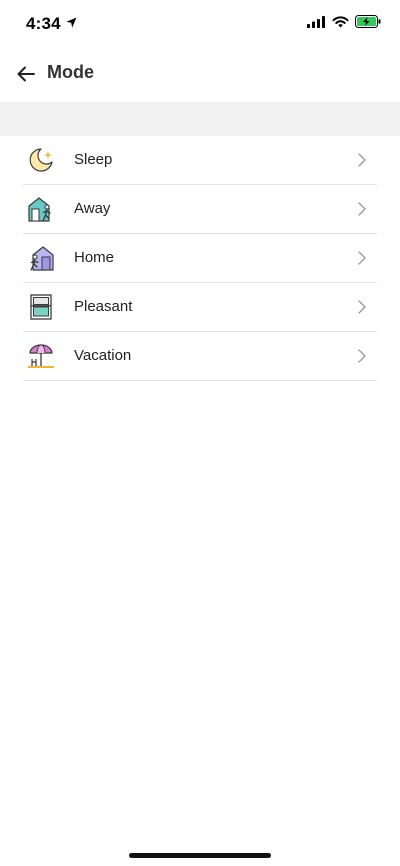 The image size is (400, 866). What do you see at coordinates (316, 21) in the screenshot?
I see `cellular-signal-icon` at bounding box center [316, 21].